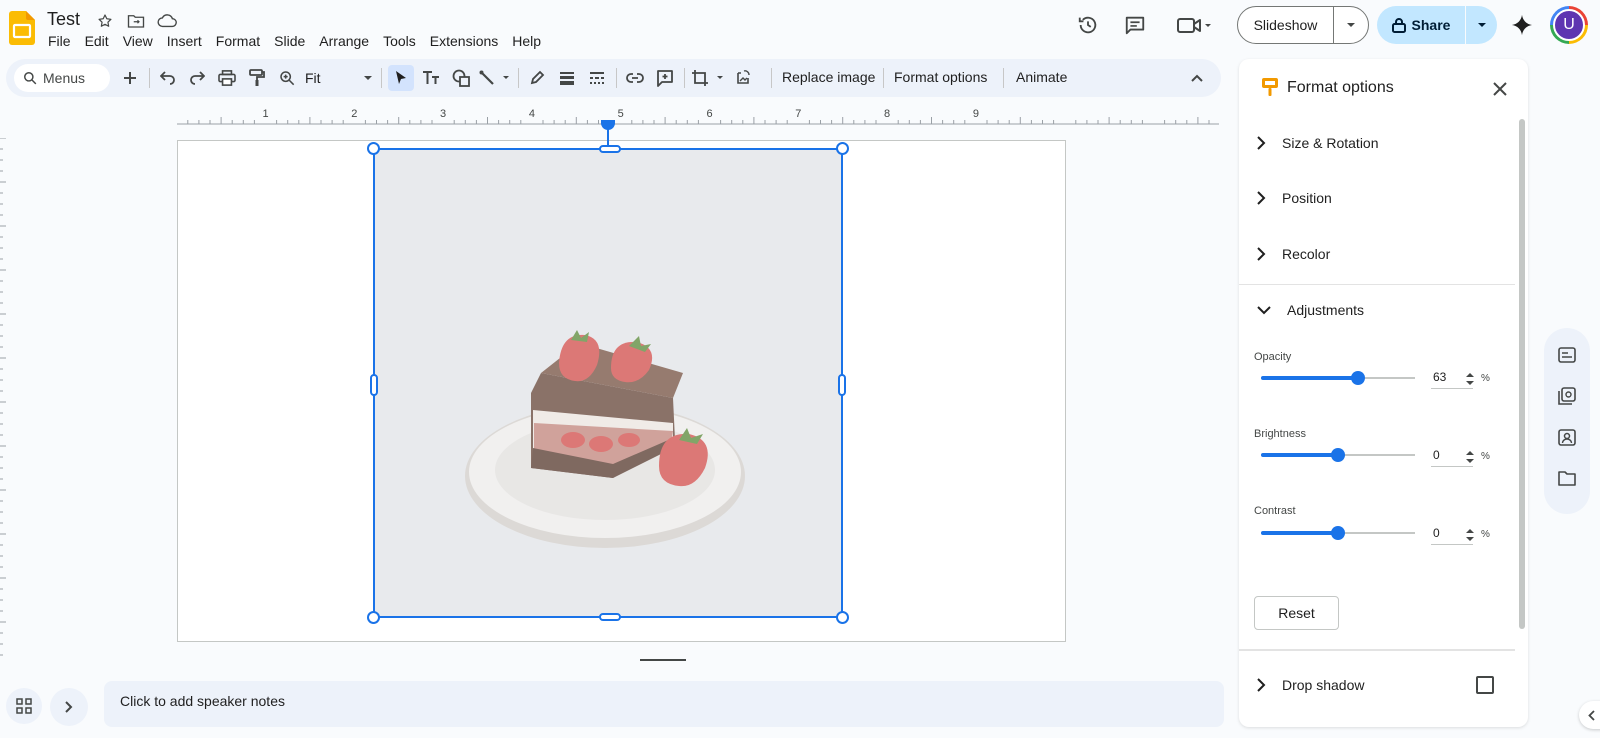 This screenshot has height=738, width=1600. What do you see at coordinates (1567, 396) in the screenshot?
I see `keep-icon` at bounding box center [1567, 396].